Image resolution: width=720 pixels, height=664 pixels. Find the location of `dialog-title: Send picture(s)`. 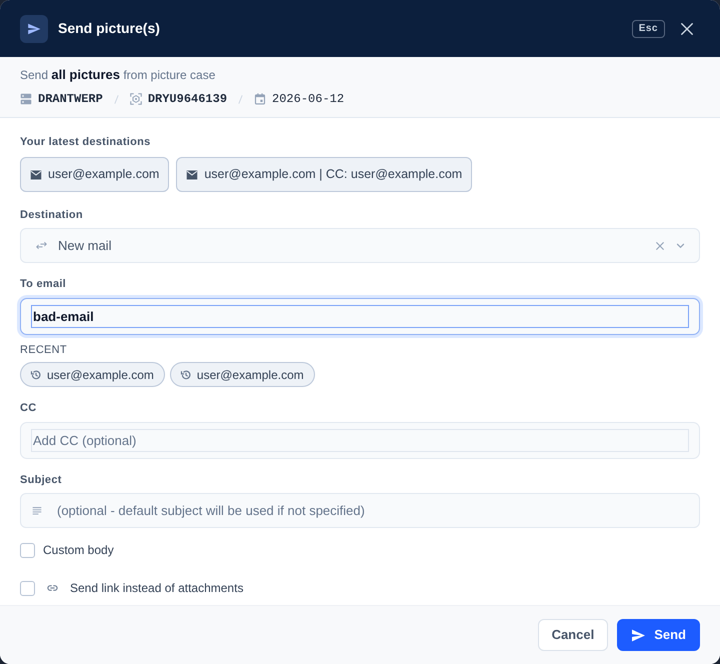

dialog-title: Send picture(s) is located at coordinates (109, 28).